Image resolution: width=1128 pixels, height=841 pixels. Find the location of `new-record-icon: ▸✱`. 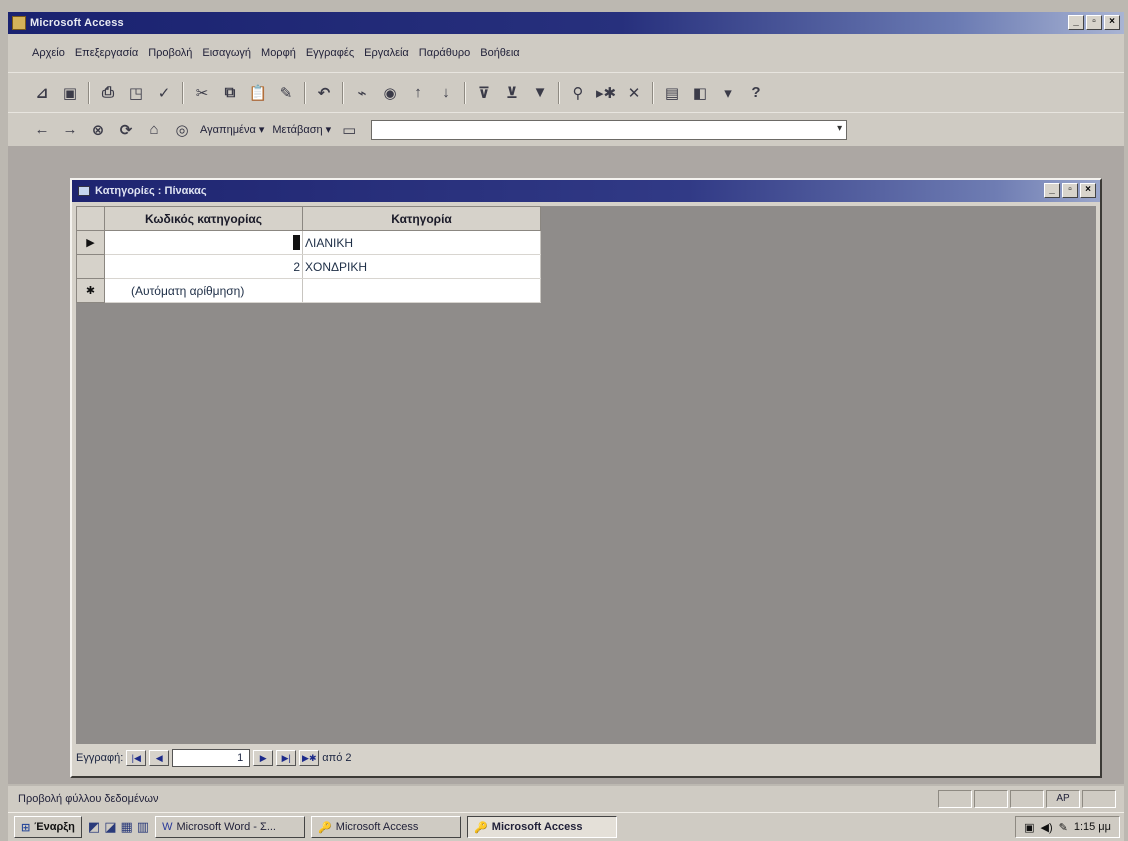

new-record-icon: ▸✱ is located at coordinates (606, 93).